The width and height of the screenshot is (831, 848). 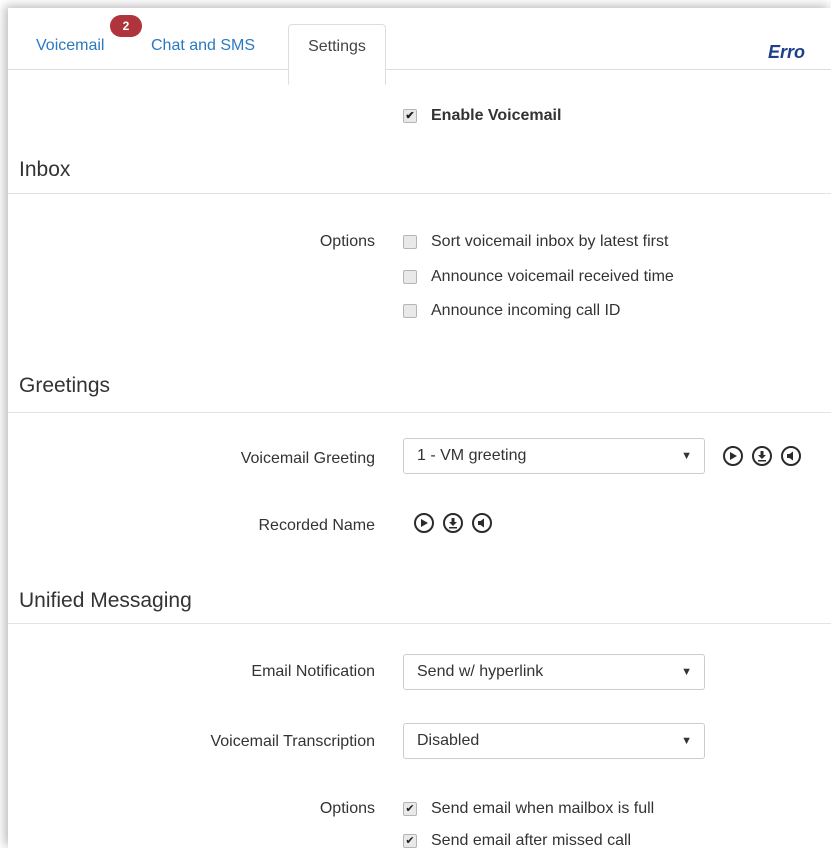 I want to click on checkbox-label: Sort voicemail inbox by latest first, so click(x=550, y=241).